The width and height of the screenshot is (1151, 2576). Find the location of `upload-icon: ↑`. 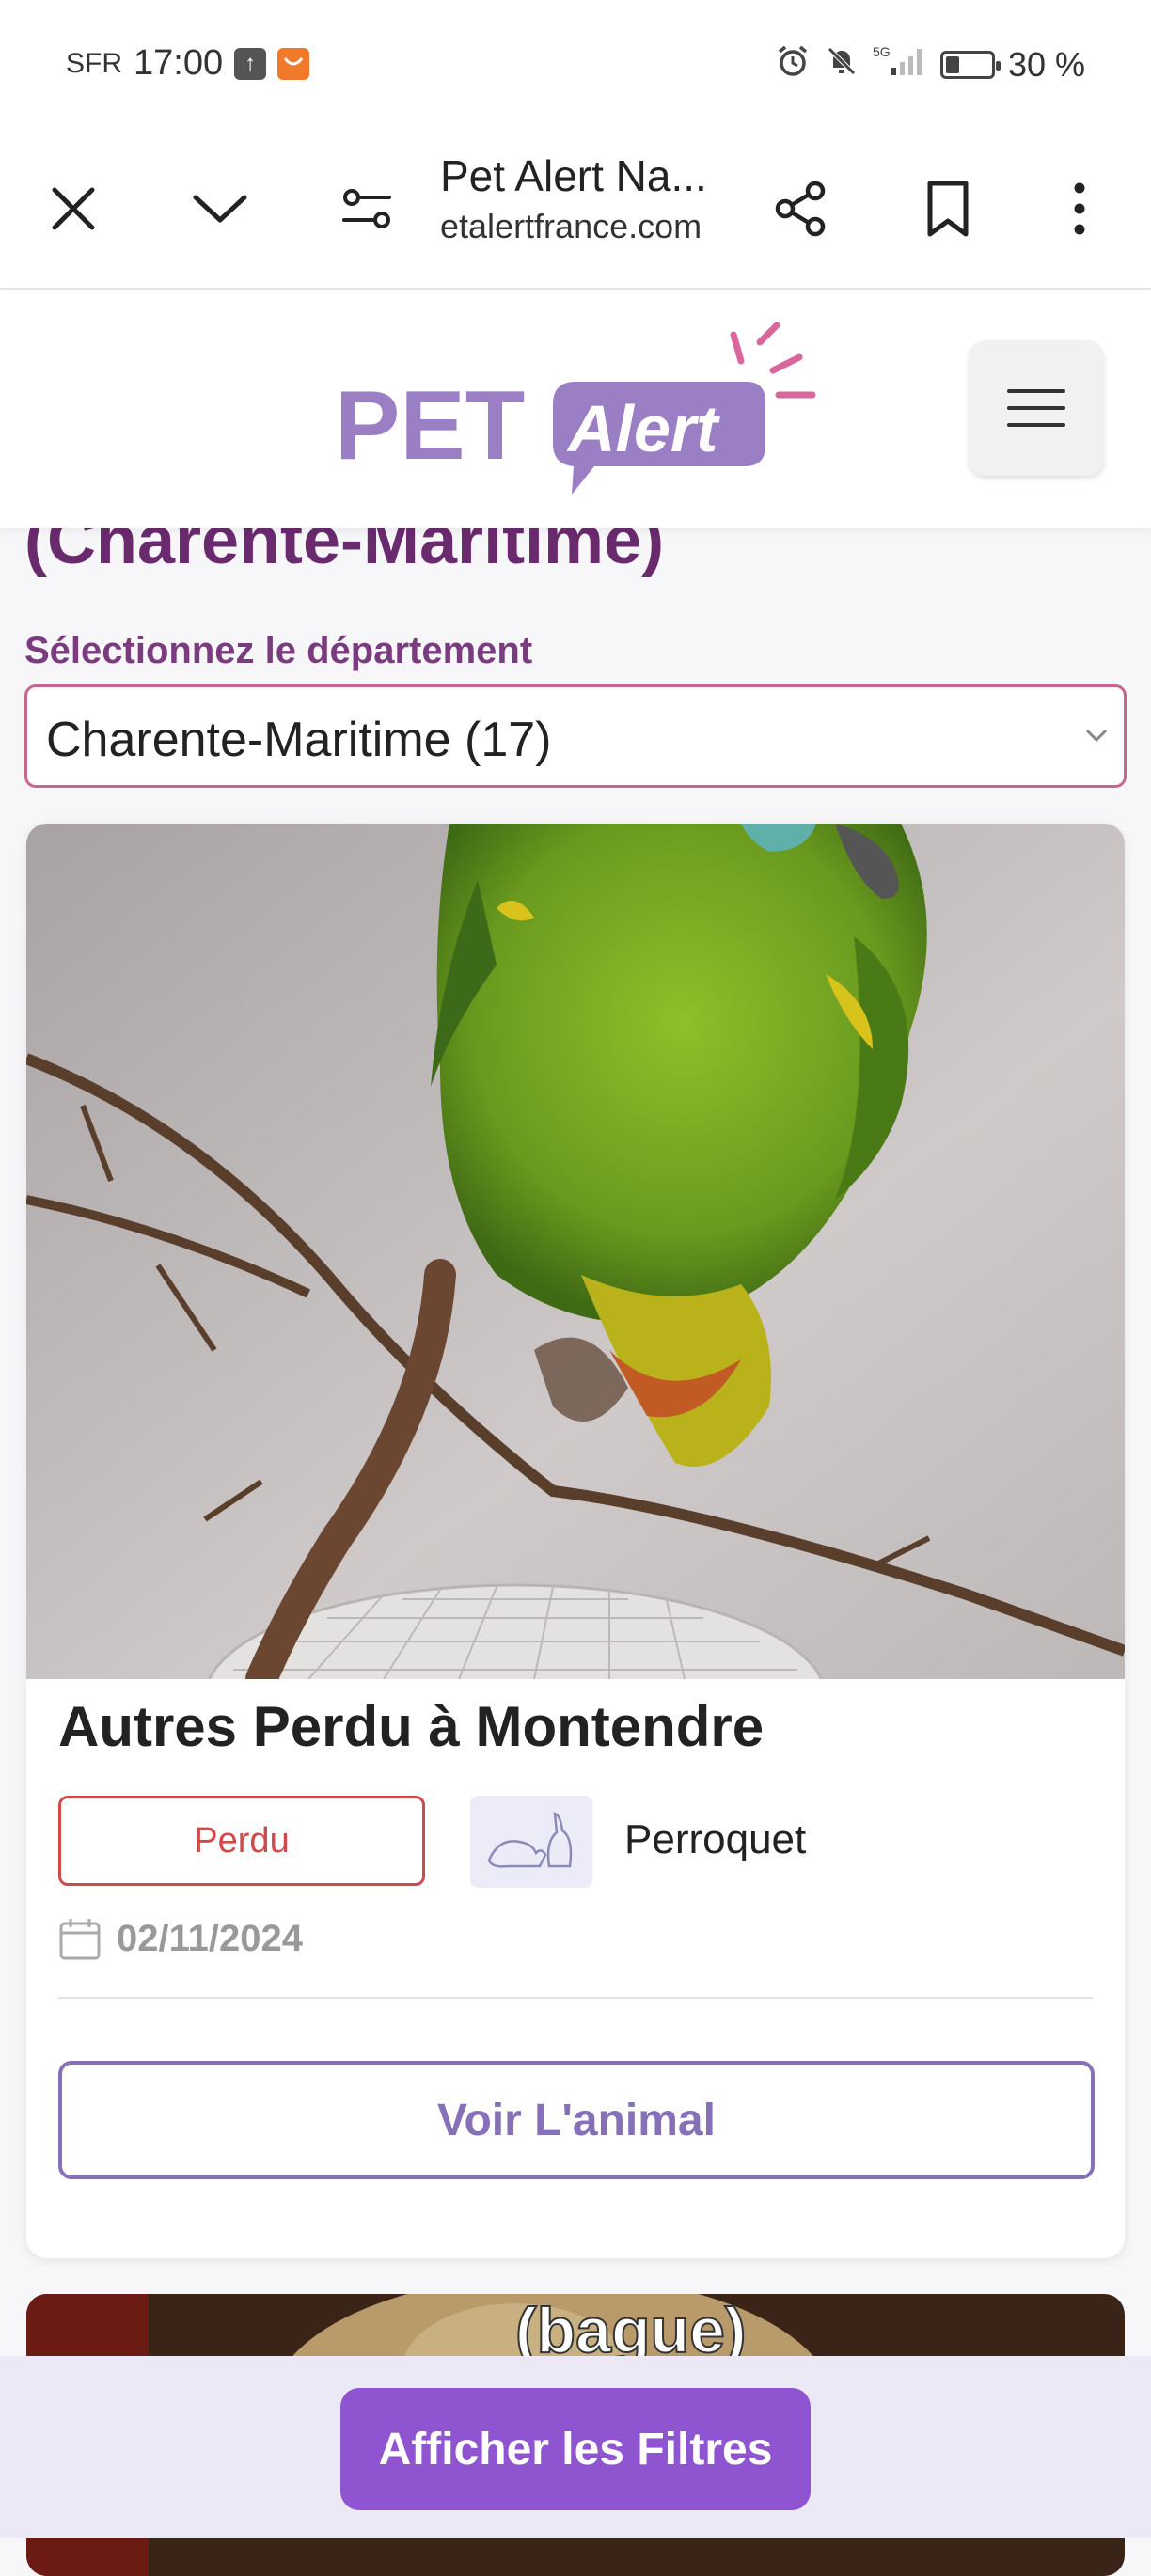

upload-icon: ↑ is located at coordinates (250, 64).